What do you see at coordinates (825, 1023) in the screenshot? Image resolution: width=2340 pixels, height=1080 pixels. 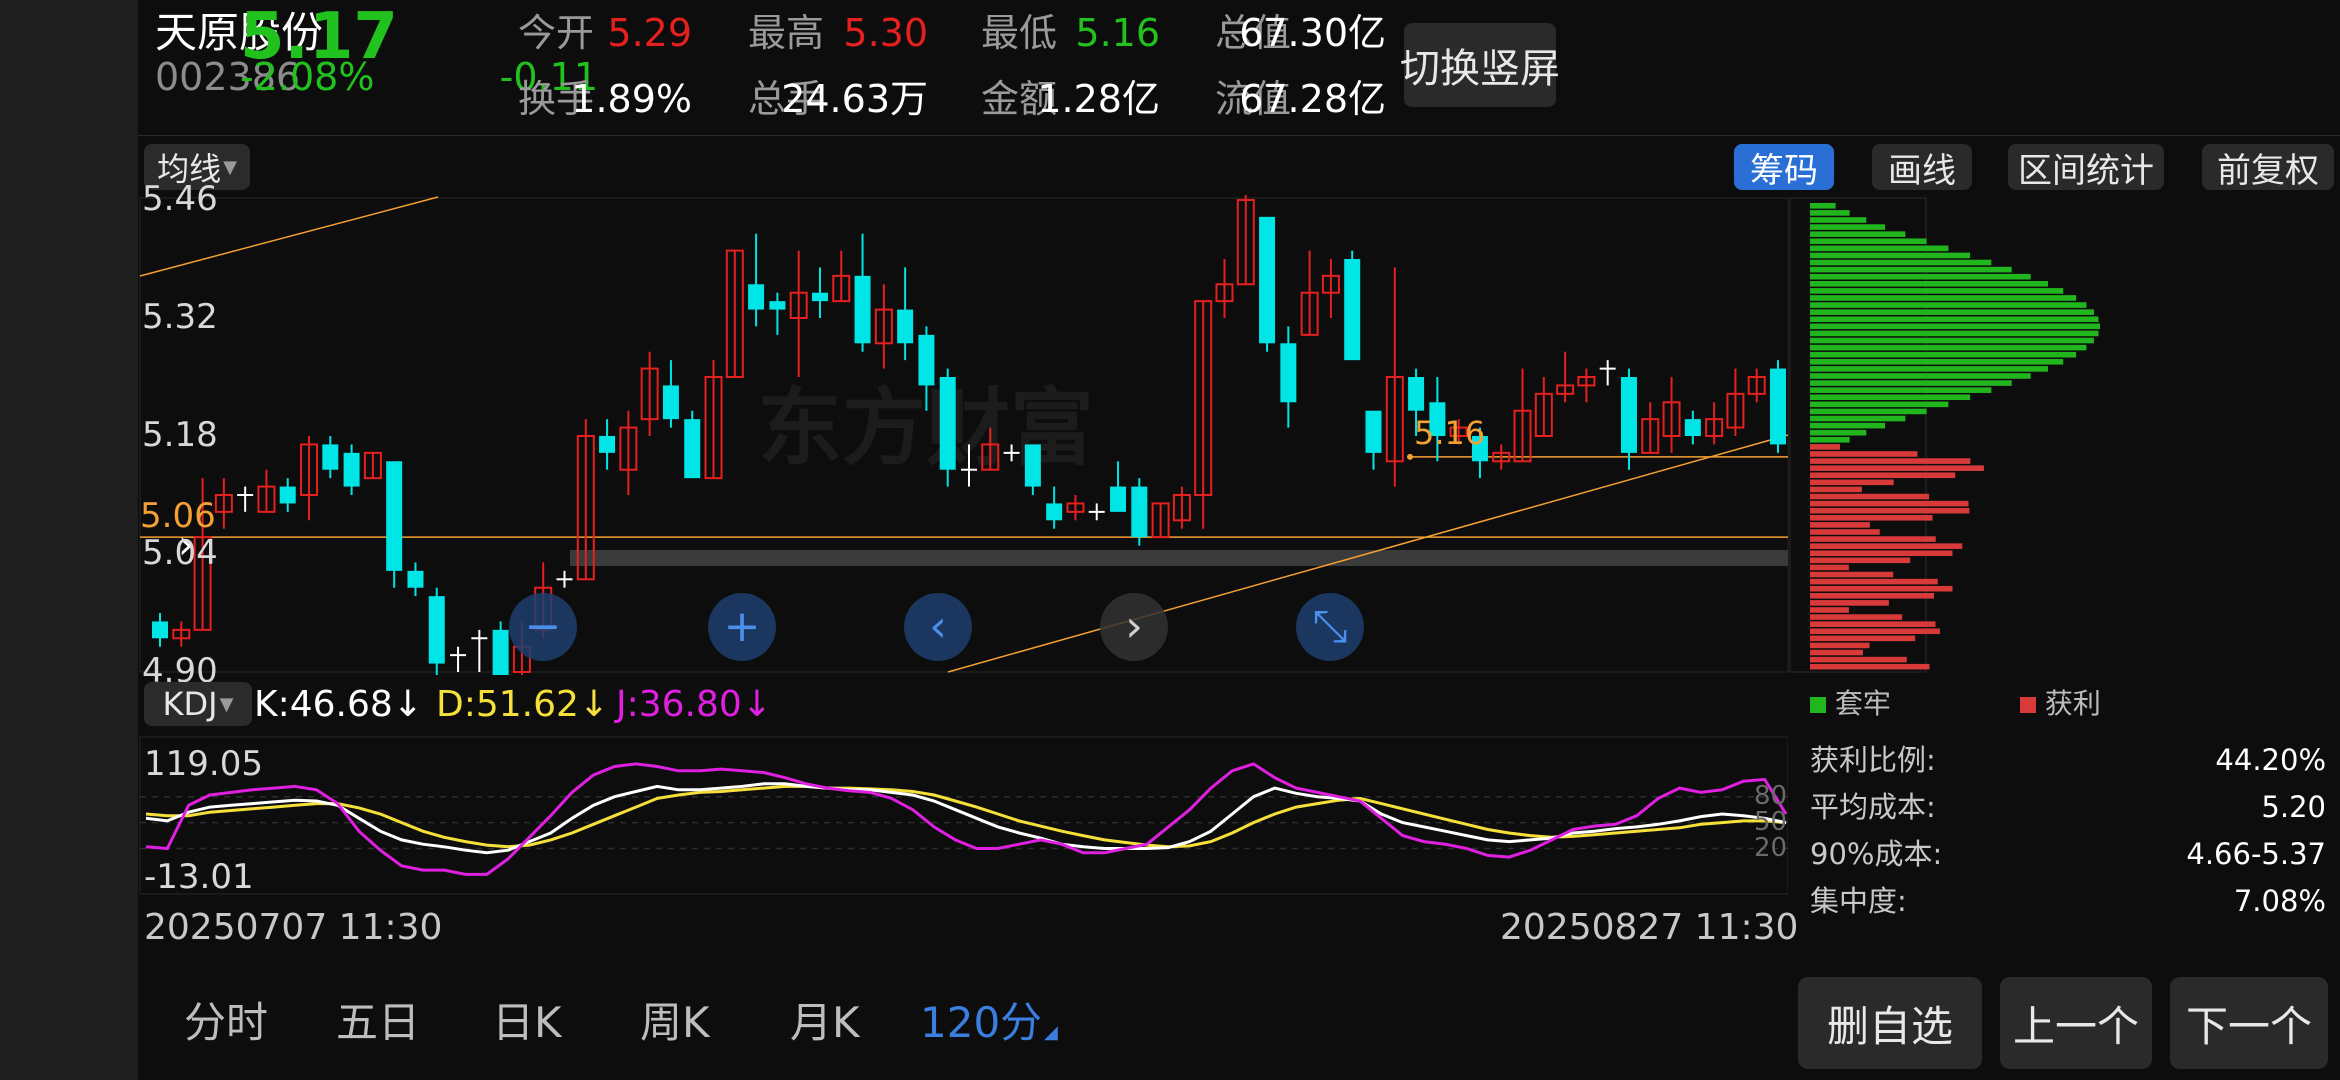 I see `period-tab: 月K` at bounding box center [825, 1023].